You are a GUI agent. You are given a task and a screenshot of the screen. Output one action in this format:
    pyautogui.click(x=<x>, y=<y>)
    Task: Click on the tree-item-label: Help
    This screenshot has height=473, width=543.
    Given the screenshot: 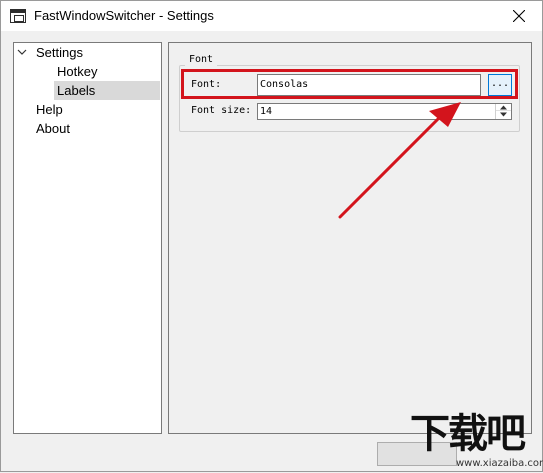 What is the action you would take?
    pyautogui.click(x=49, y=109)
    